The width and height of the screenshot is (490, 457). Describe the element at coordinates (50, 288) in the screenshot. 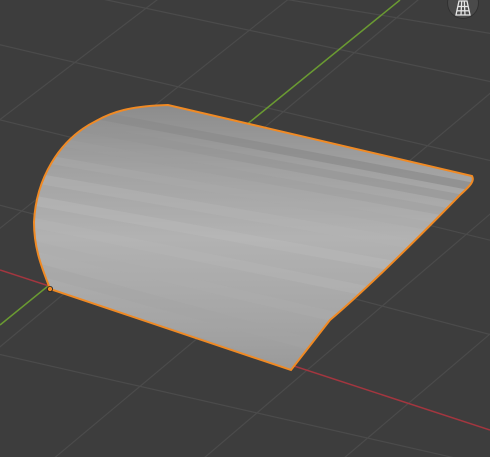

I see `object-origin` at that location.